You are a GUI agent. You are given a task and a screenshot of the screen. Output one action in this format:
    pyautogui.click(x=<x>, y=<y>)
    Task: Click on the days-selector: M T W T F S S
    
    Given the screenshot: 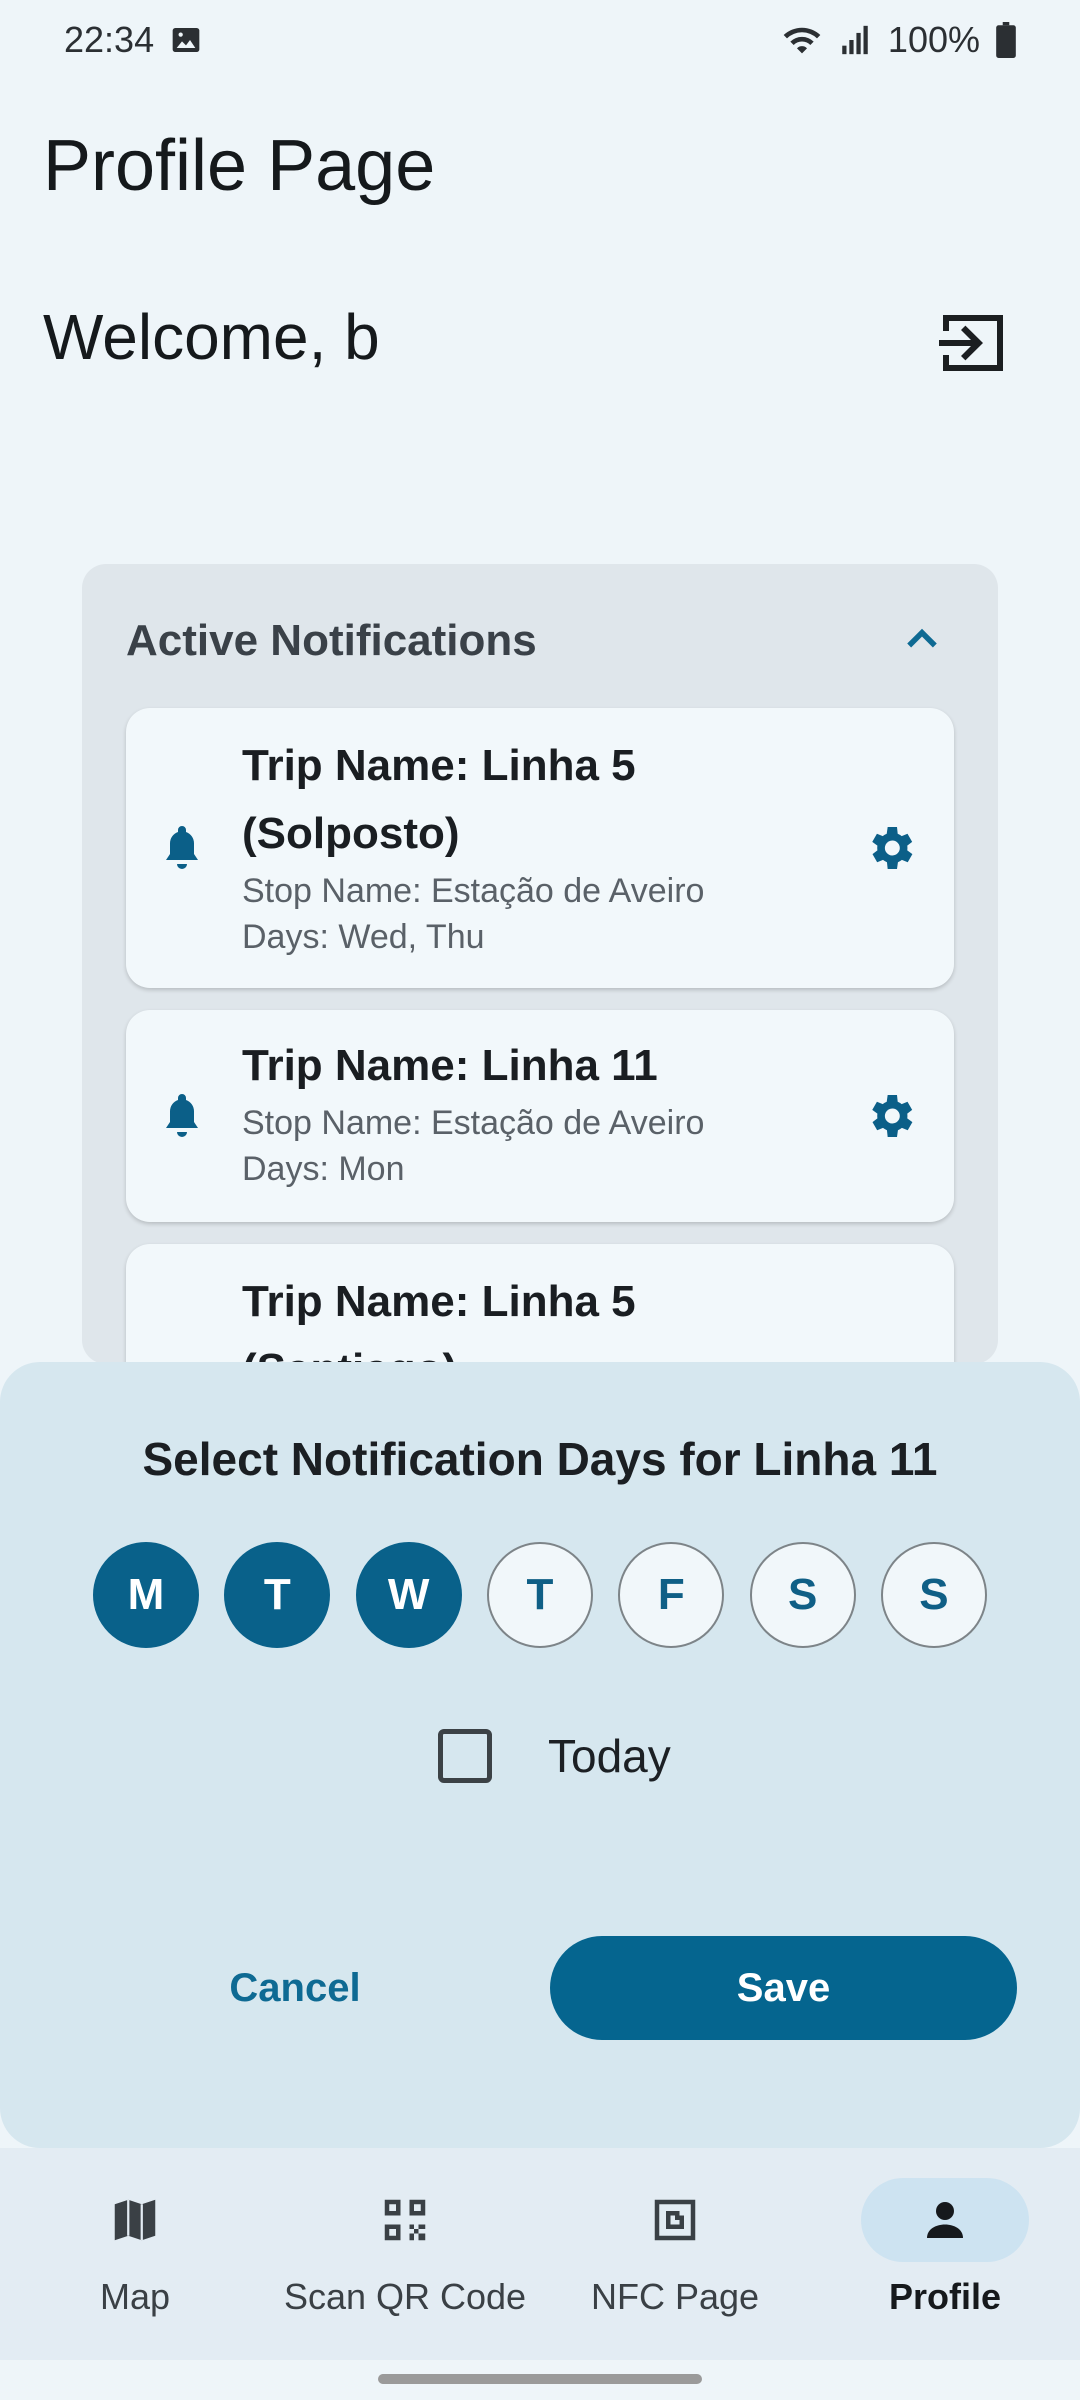 What is the action you would take?
    pyautogui.click(x=540, y=1595)
    